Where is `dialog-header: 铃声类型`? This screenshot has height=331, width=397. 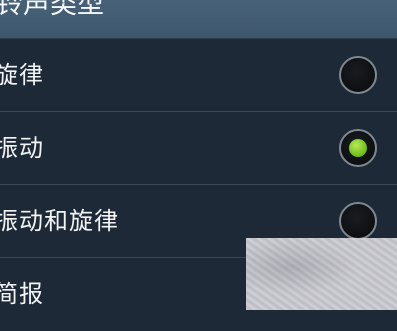 dialog-header: 铃声类型 is located at coordinates (198, 19).